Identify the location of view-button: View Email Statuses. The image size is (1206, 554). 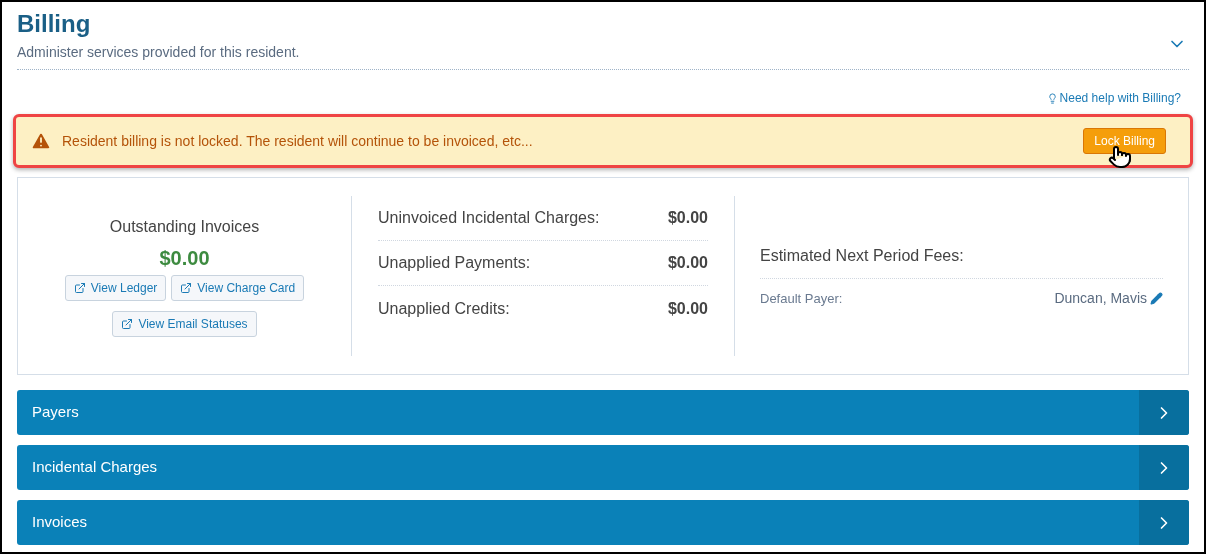
(184, 324).